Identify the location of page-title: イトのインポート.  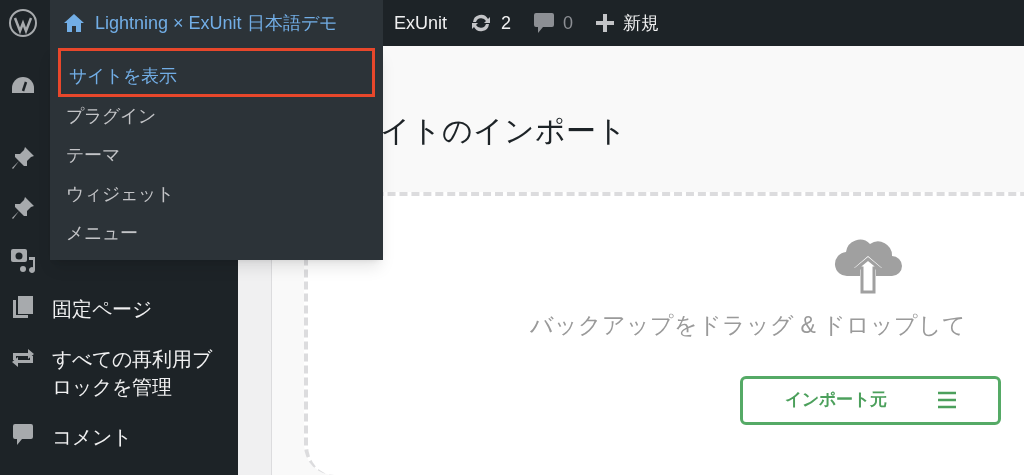
(503, 131).